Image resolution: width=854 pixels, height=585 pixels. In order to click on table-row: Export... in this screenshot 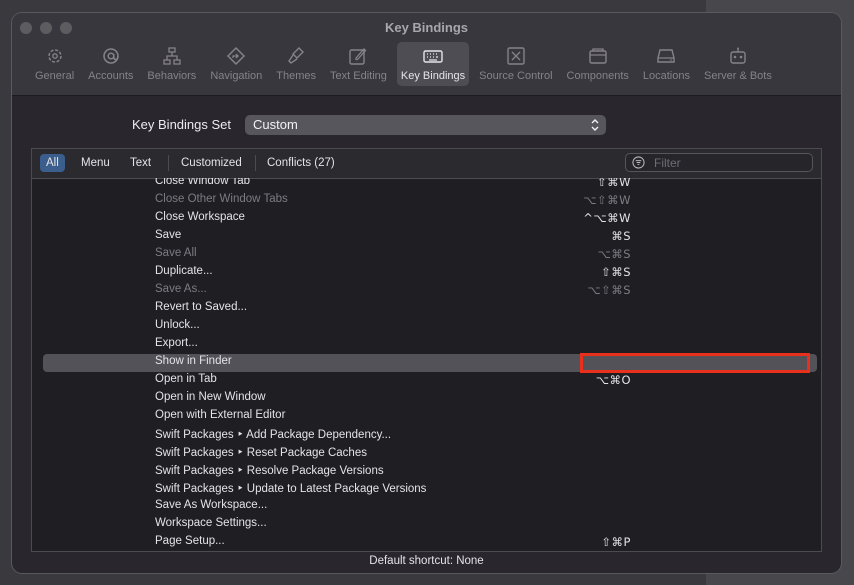, I will do `click(430, 345)`.